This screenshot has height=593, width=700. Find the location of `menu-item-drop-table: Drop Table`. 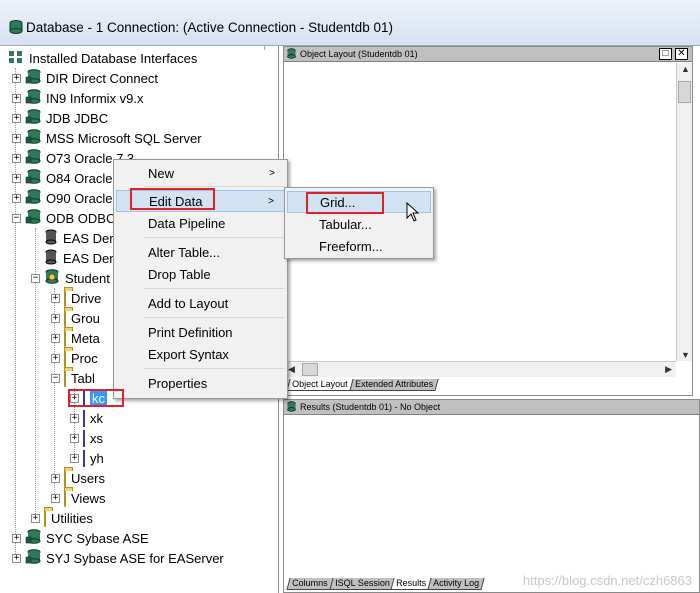

menu-item-drop-table: Drop Table is located at coordinates (200, 274).